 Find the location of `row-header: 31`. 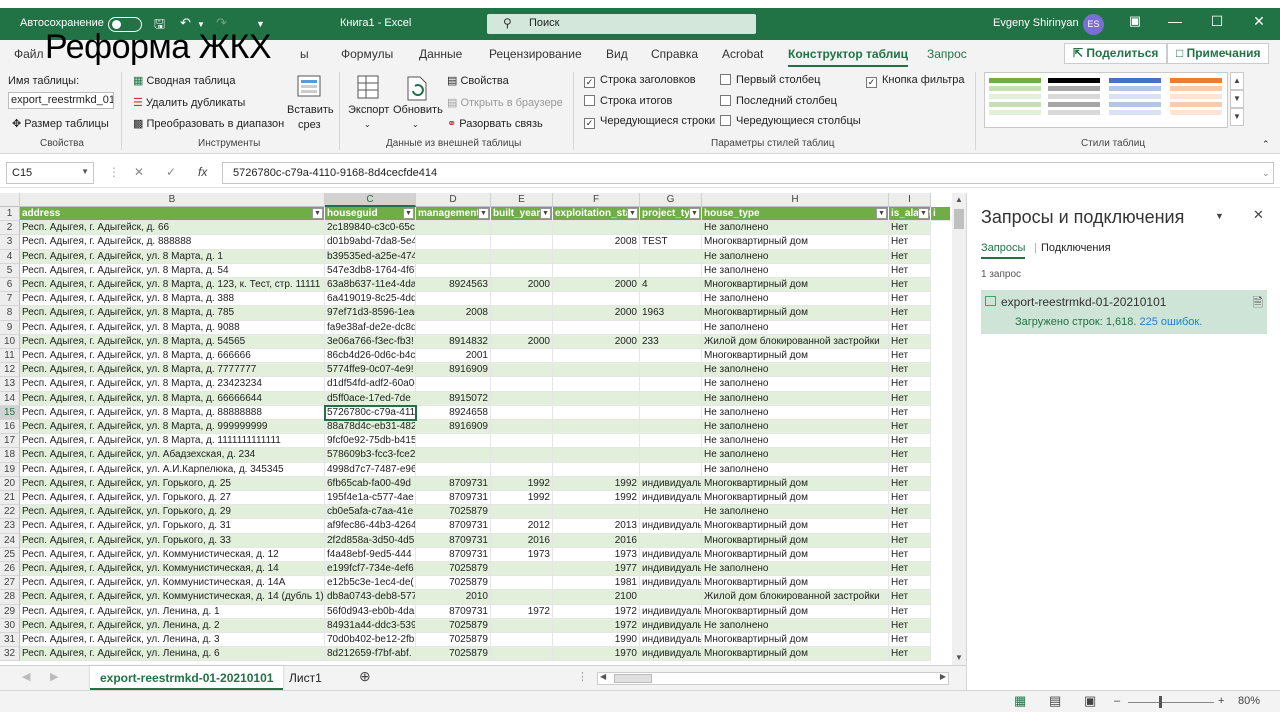

row-header: 31 is located at coordinates (10, 640).